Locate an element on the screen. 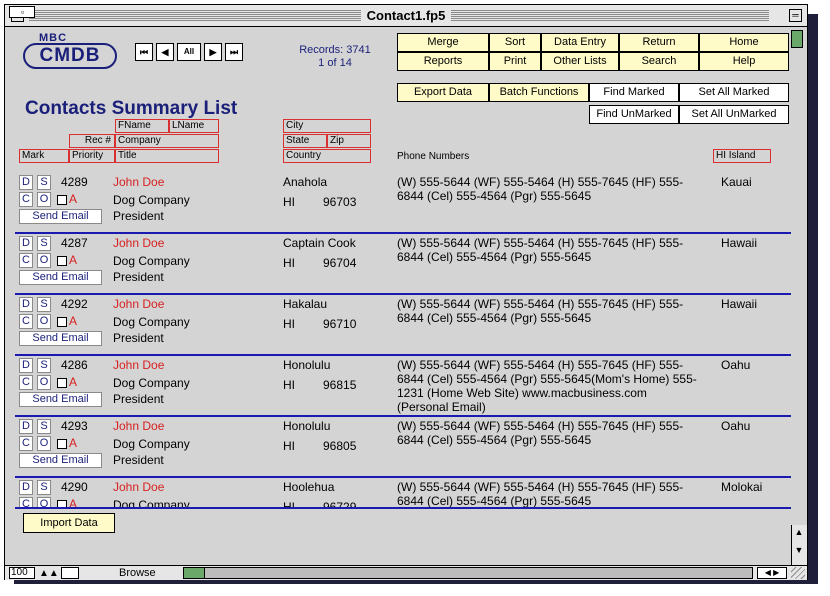 The image size is (830, 596). title-bar: Contact1.fp5 ▫ ═ is located at coordinates (406, 16).